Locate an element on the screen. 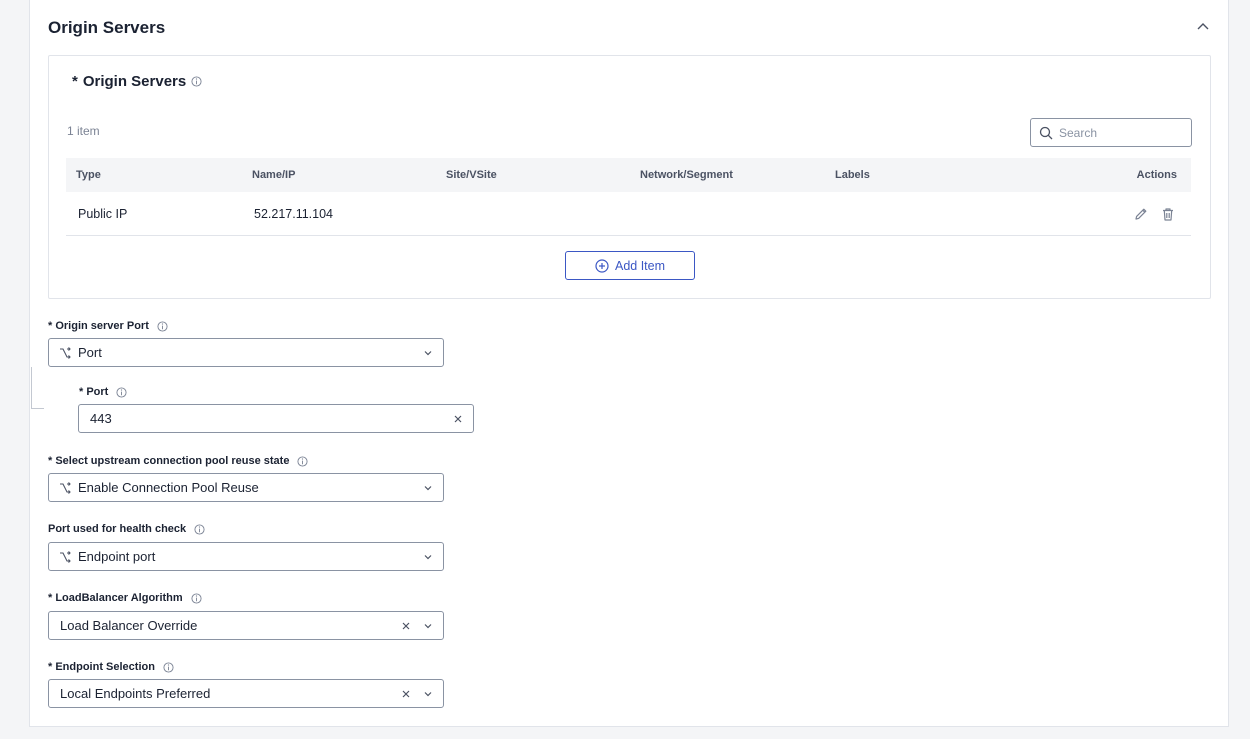 This screenshot has height=739, width=1250. endpoint-sel-select: Local Endpoints Preferred is located at coordinates (246, 693).